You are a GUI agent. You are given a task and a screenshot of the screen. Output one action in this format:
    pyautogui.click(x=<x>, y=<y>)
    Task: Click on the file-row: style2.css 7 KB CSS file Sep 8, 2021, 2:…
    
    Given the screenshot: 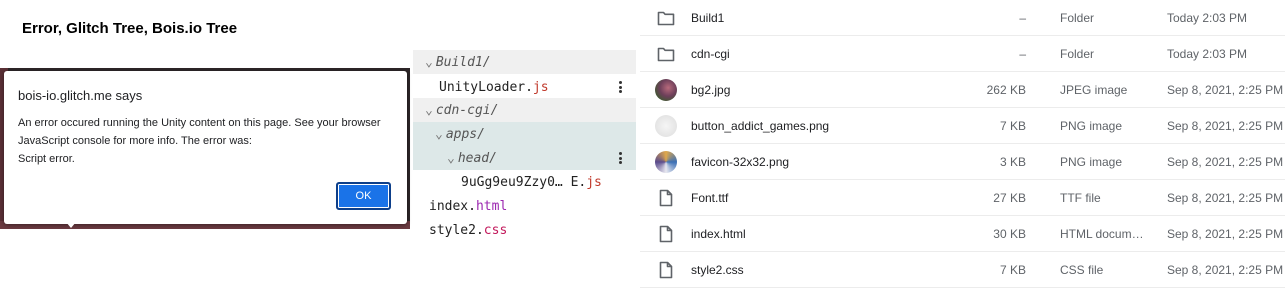 What is the action you would take?
    pyautogui.click(x=962, y=270)
    